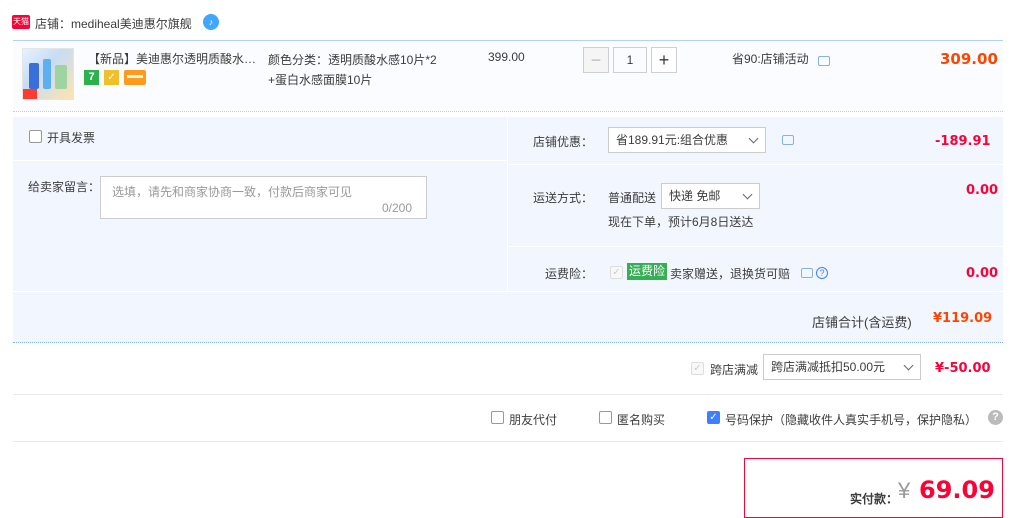 The image size is (1030, 518). What do you see at coordinates (824, 61) in the screenshot?
I see `promo-info-icon` at bounding box center [824, 61].